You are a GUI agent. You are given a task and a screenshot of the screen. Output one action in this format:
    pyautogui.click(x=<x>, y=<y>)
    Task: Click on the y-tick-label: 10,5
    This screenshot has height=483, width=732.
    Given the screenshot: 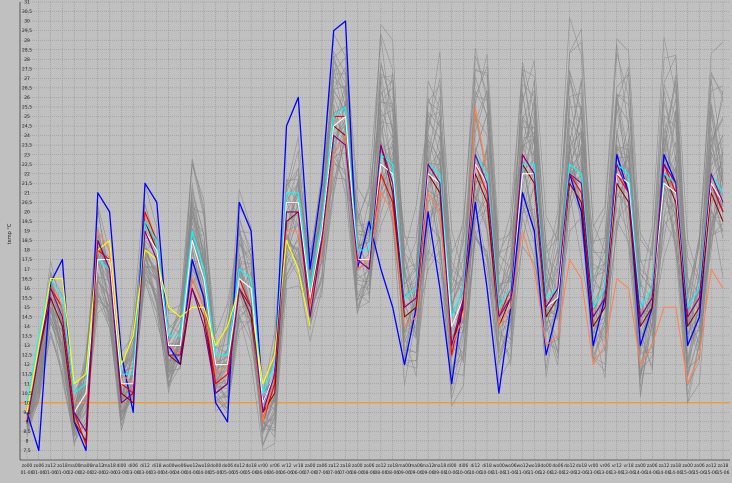 What is the action you would take?
    pyautogui.click(x=27, y=394)
    